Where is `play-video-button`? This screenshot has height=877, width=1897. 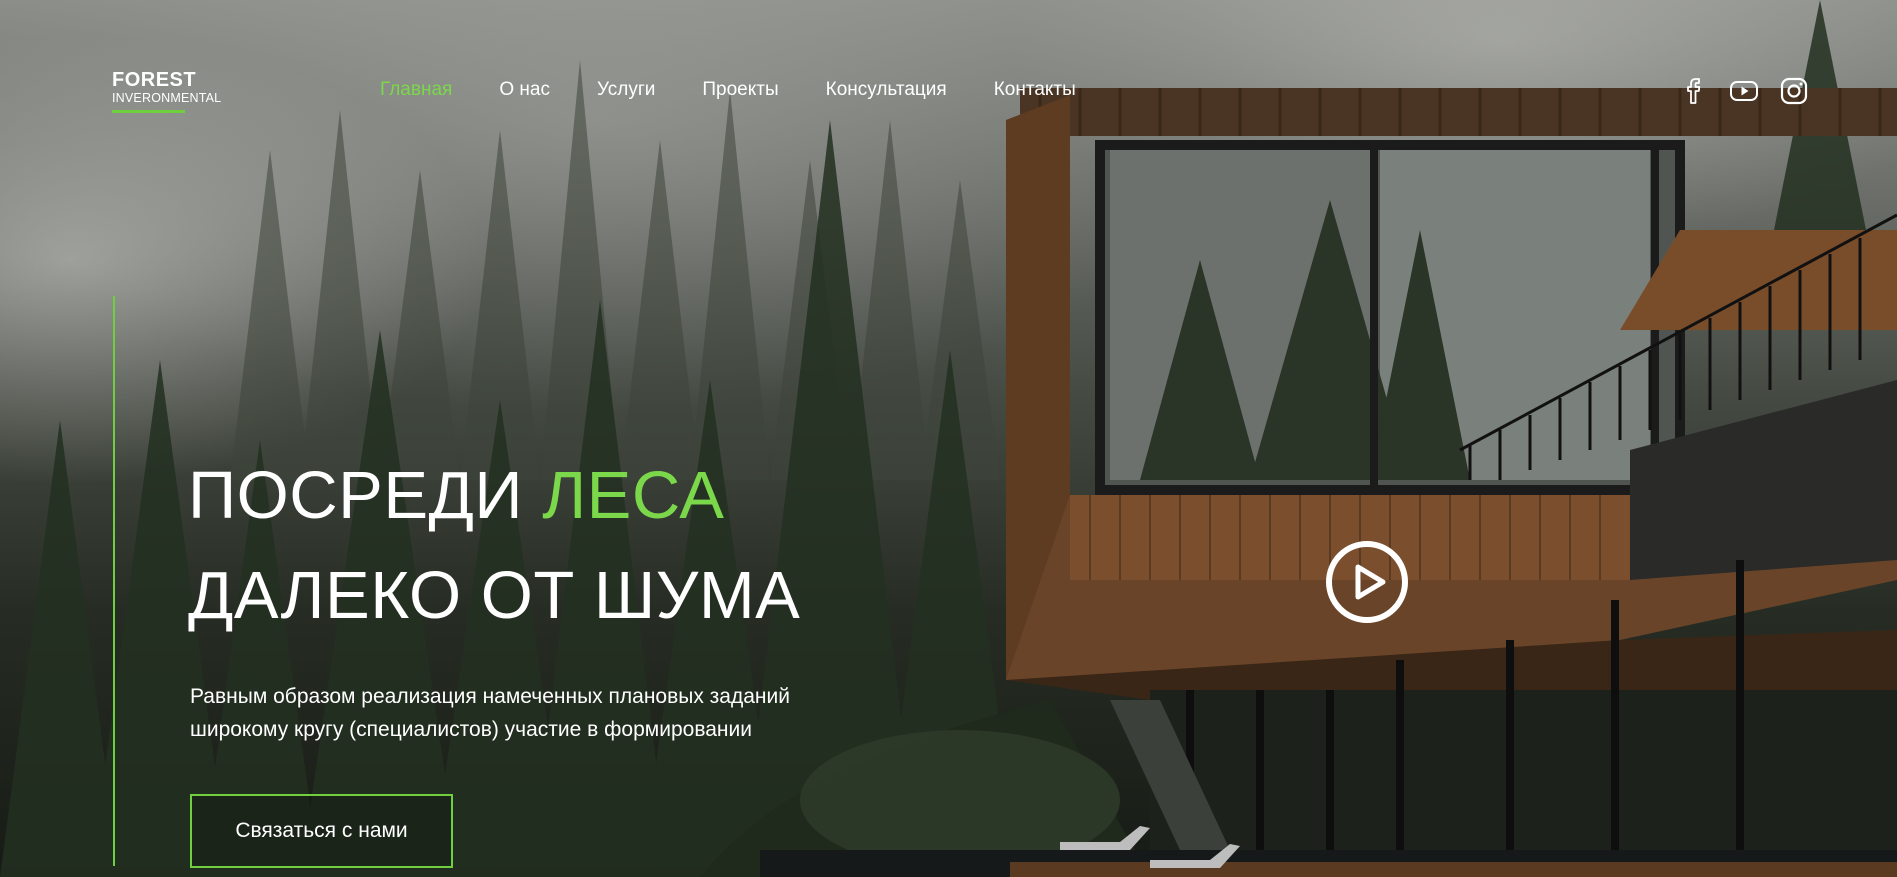
play-video-button is located at coordinates (1367, 582).